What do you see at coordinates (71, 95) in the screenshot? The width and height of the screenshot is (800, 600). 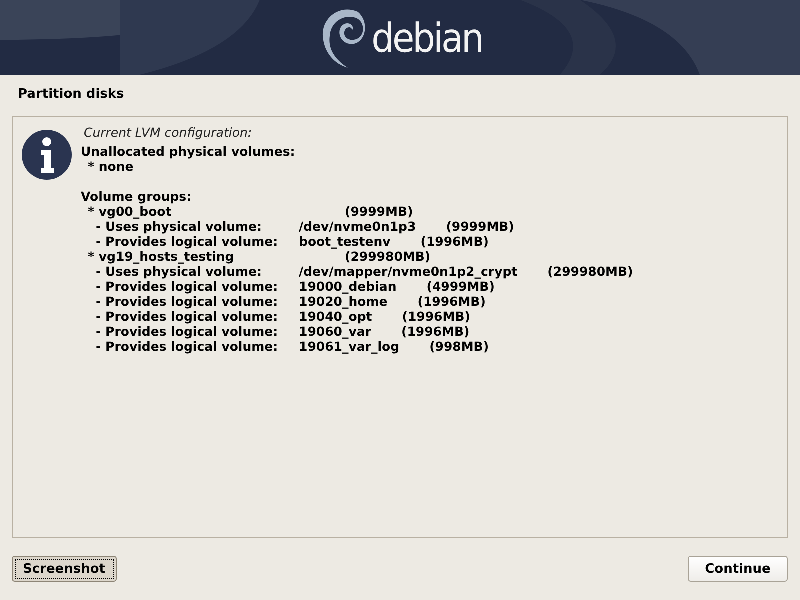 I see `page-title: Partition disks` at bounding box center [71, 95].